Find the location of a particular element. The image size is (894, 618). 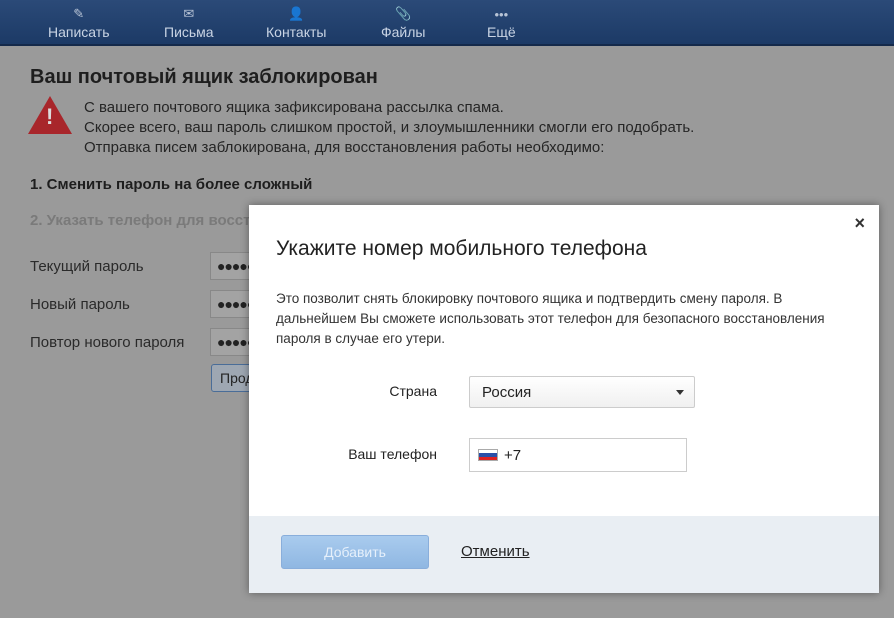

contacts-icon: 👤 is located at coordinates (296, 13).